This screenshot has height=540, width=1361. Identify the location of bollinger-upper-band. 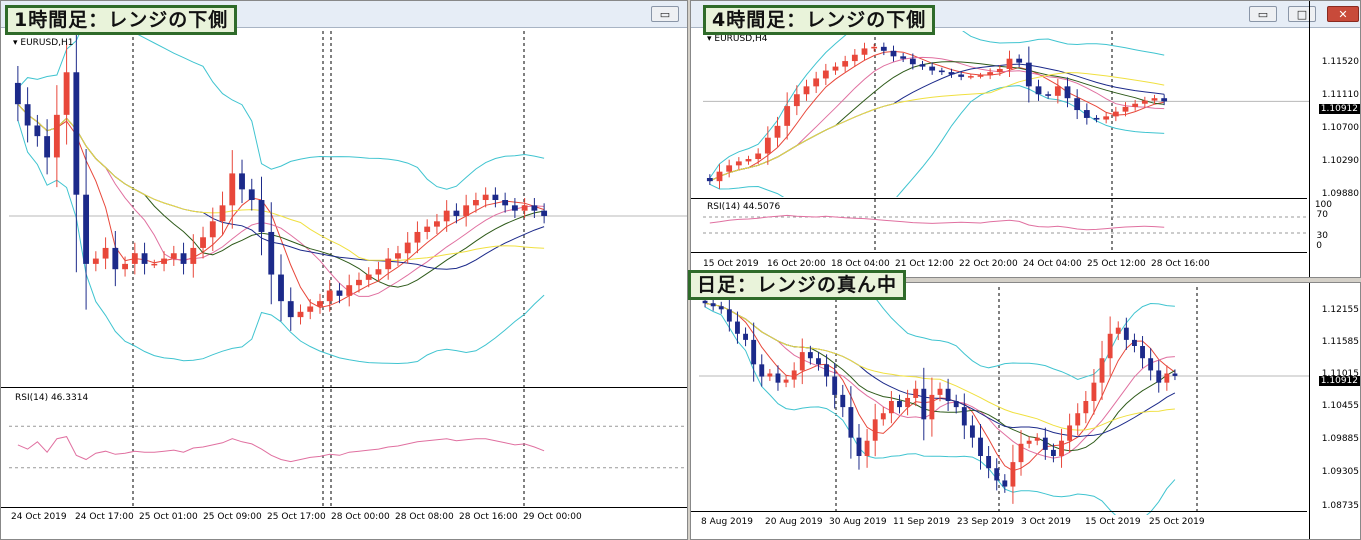
(281, 110).